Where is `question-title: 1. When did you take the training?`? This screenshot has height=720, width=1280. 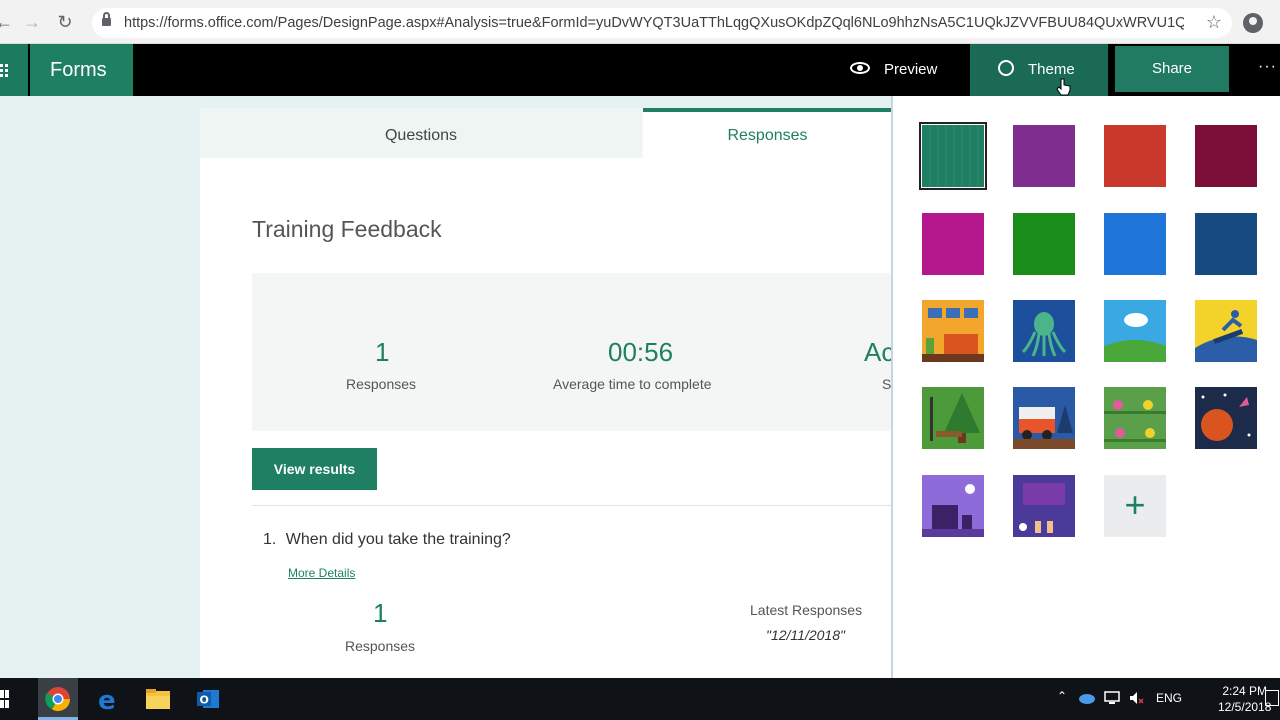
question-title: 1. When did you take the training? is located at coordinates (387, 540).